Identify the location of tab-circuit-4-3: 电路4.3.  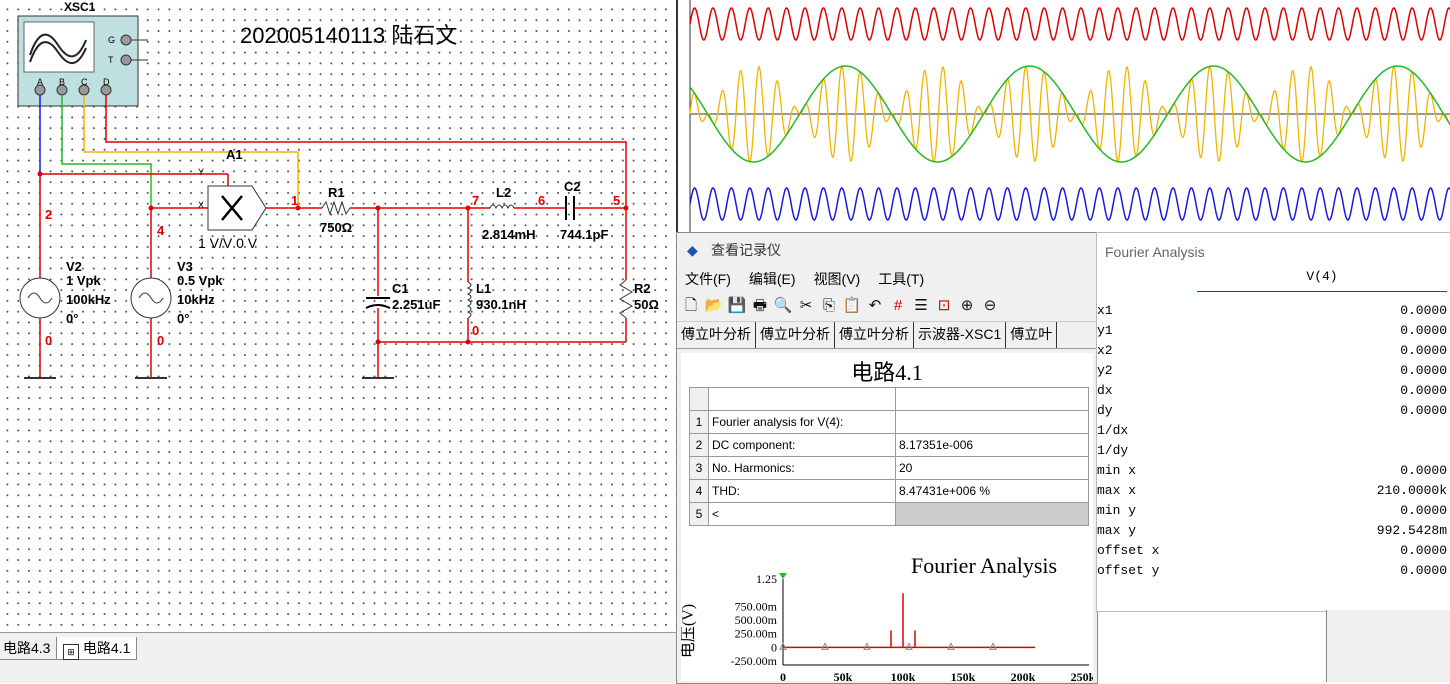
(29, 648).